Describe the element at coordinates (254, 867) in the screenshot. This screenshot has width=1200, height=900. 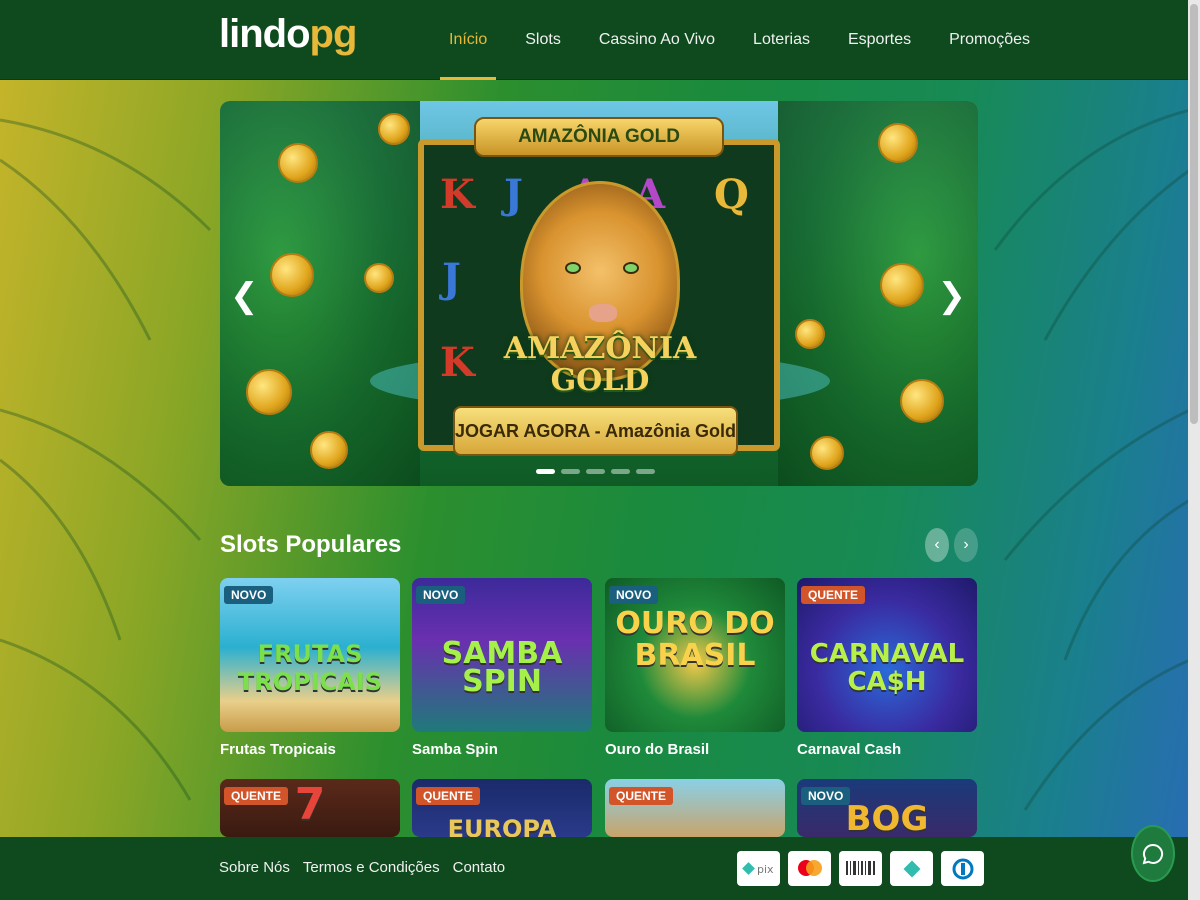
I see `footer-link-sobre-nos: Sobre Nós` at that location.